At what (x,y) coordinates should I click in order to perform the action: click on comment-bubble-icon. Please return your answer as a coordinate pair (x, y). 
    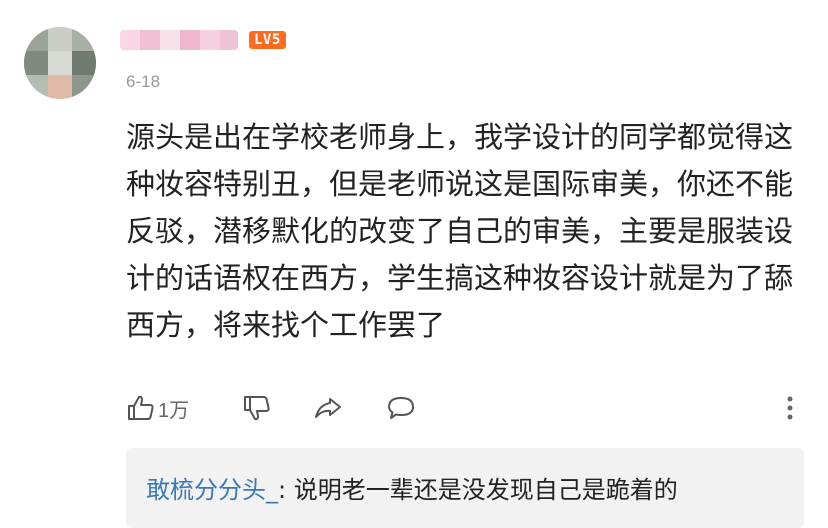
    Looking at the image, I should click on (401, 408).